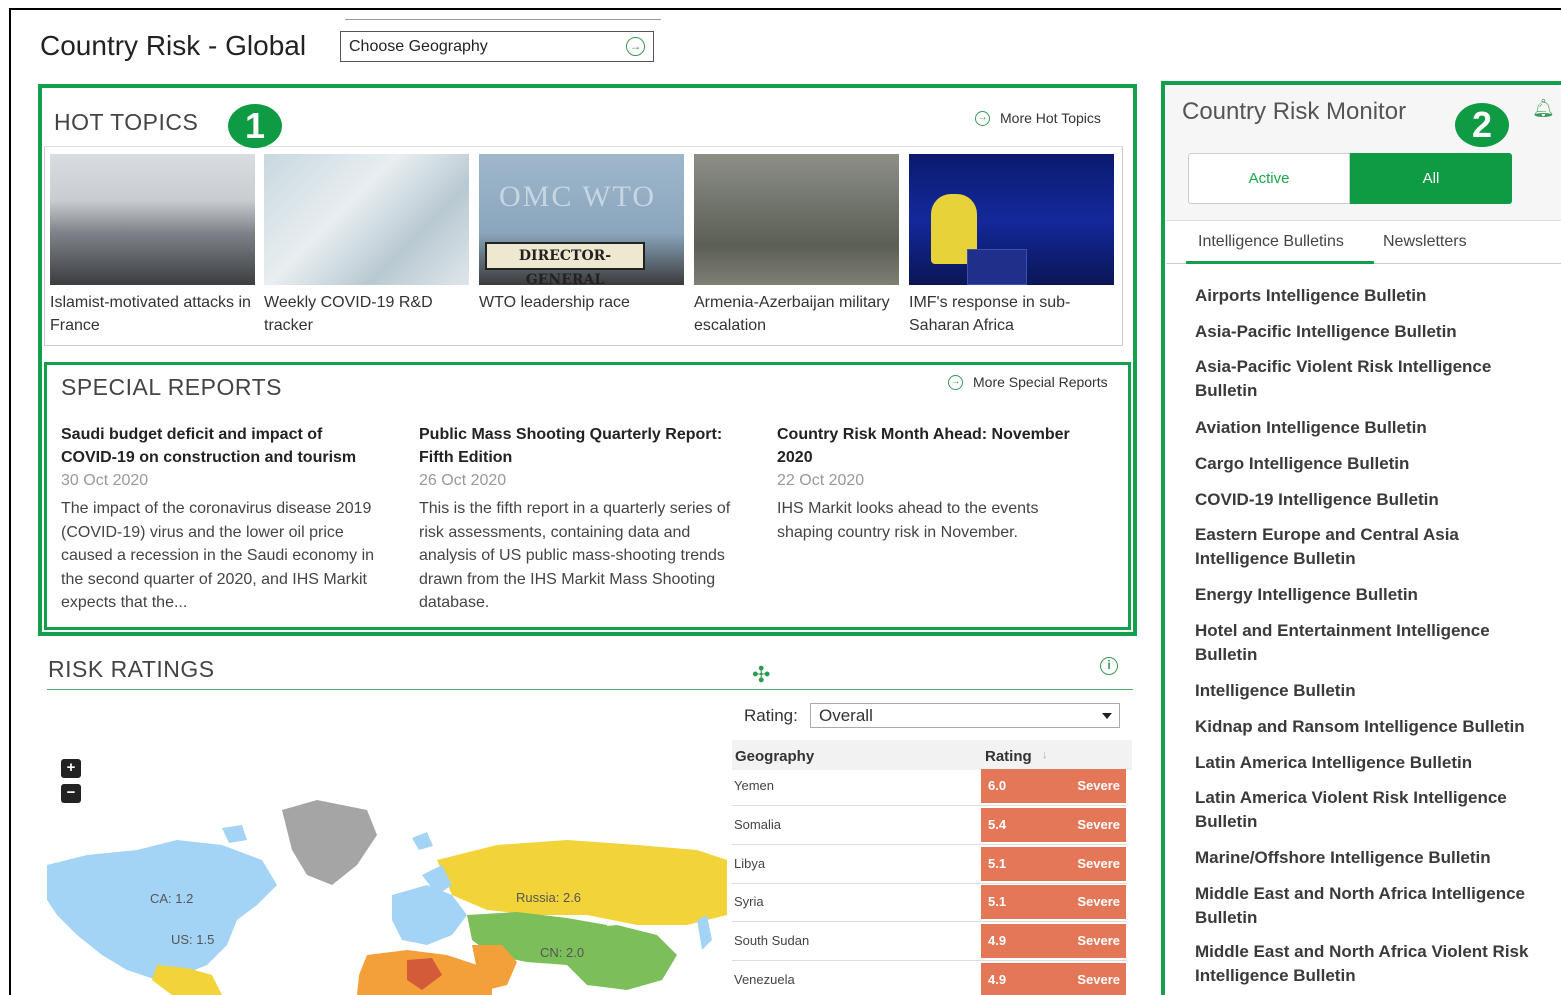  I want to click on sort-arrow-icon: ↓, so click(1045, 755).